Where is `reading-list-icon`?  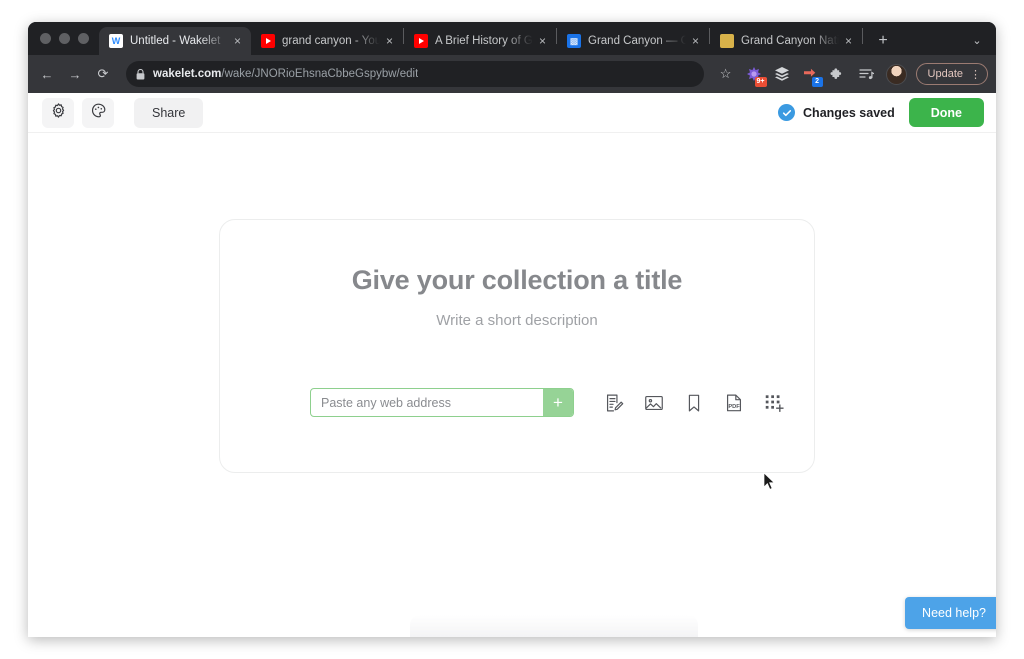
reading-list-icon is located at coordinates (866, 74).